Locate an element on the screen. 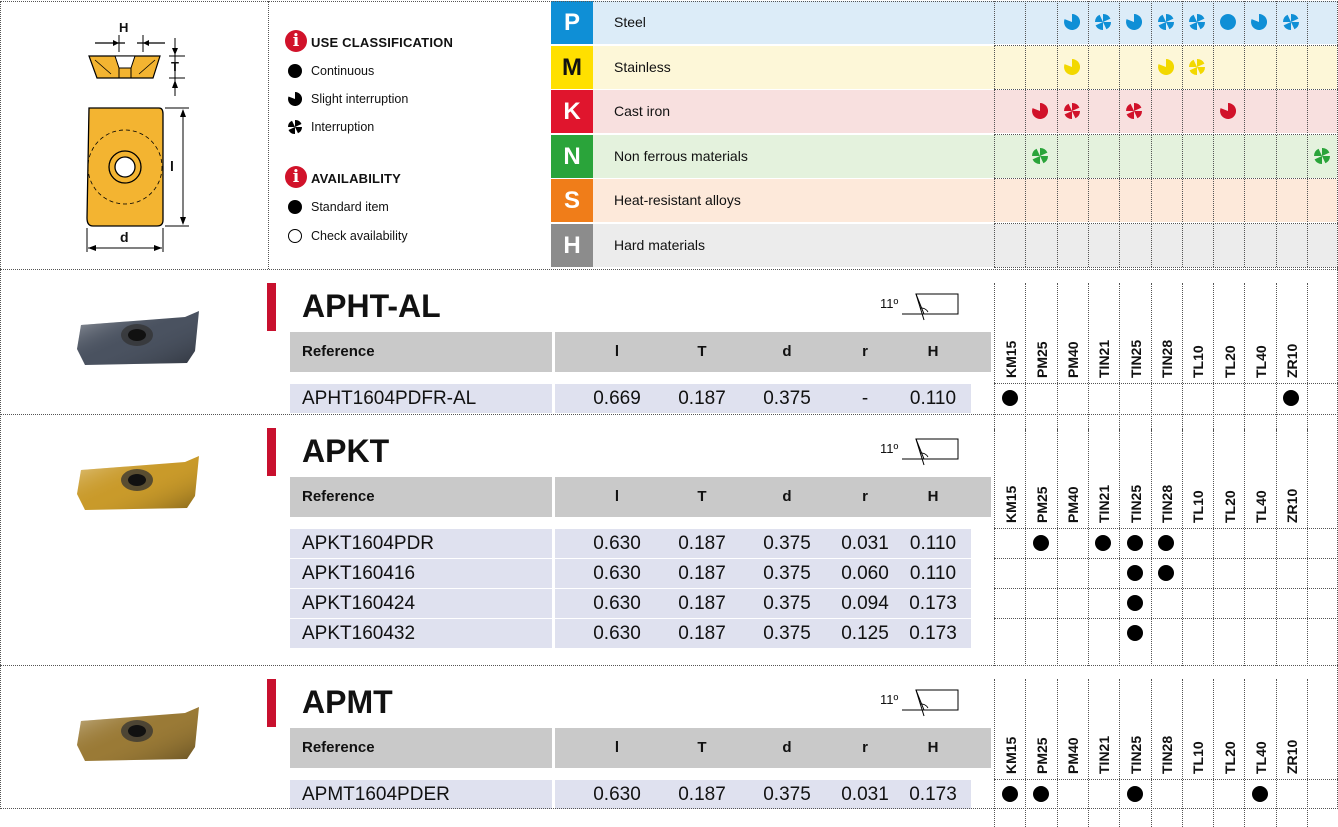 The width and height of the screenshot is (1338, 827). reference-value: APKT160424 is located at coordinates (359, 603).